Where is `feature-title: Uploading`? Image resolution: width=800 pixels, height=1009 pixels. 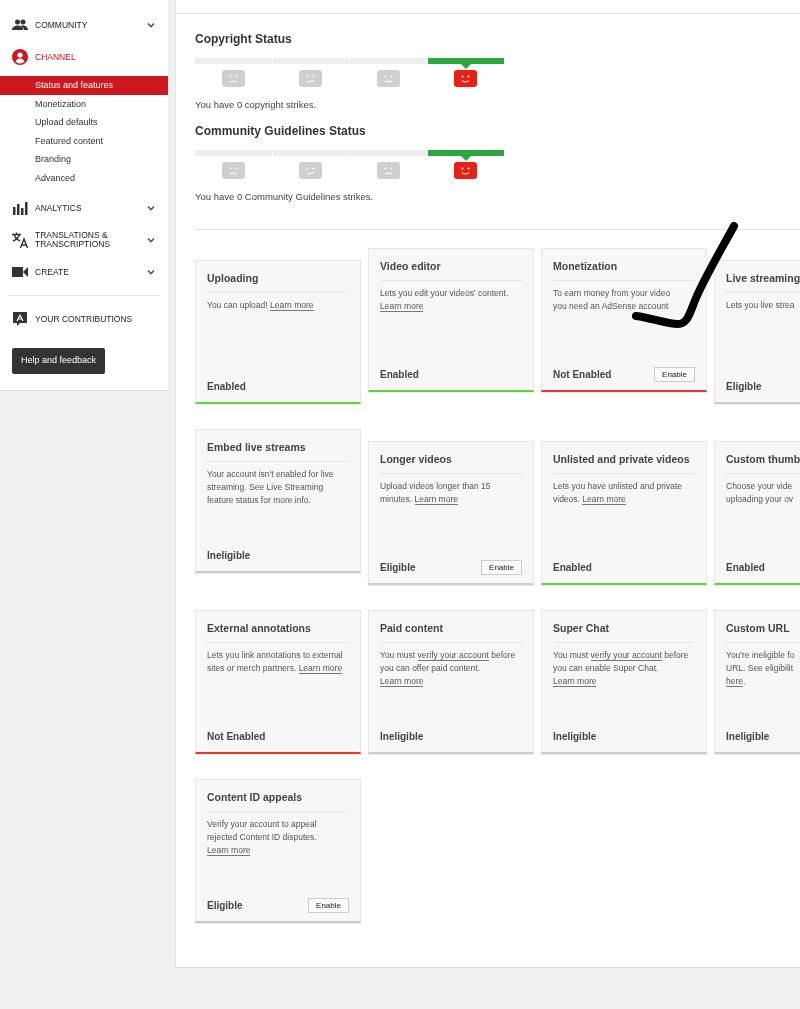 feature-title: Uploading is located at coordinates (278, 282).